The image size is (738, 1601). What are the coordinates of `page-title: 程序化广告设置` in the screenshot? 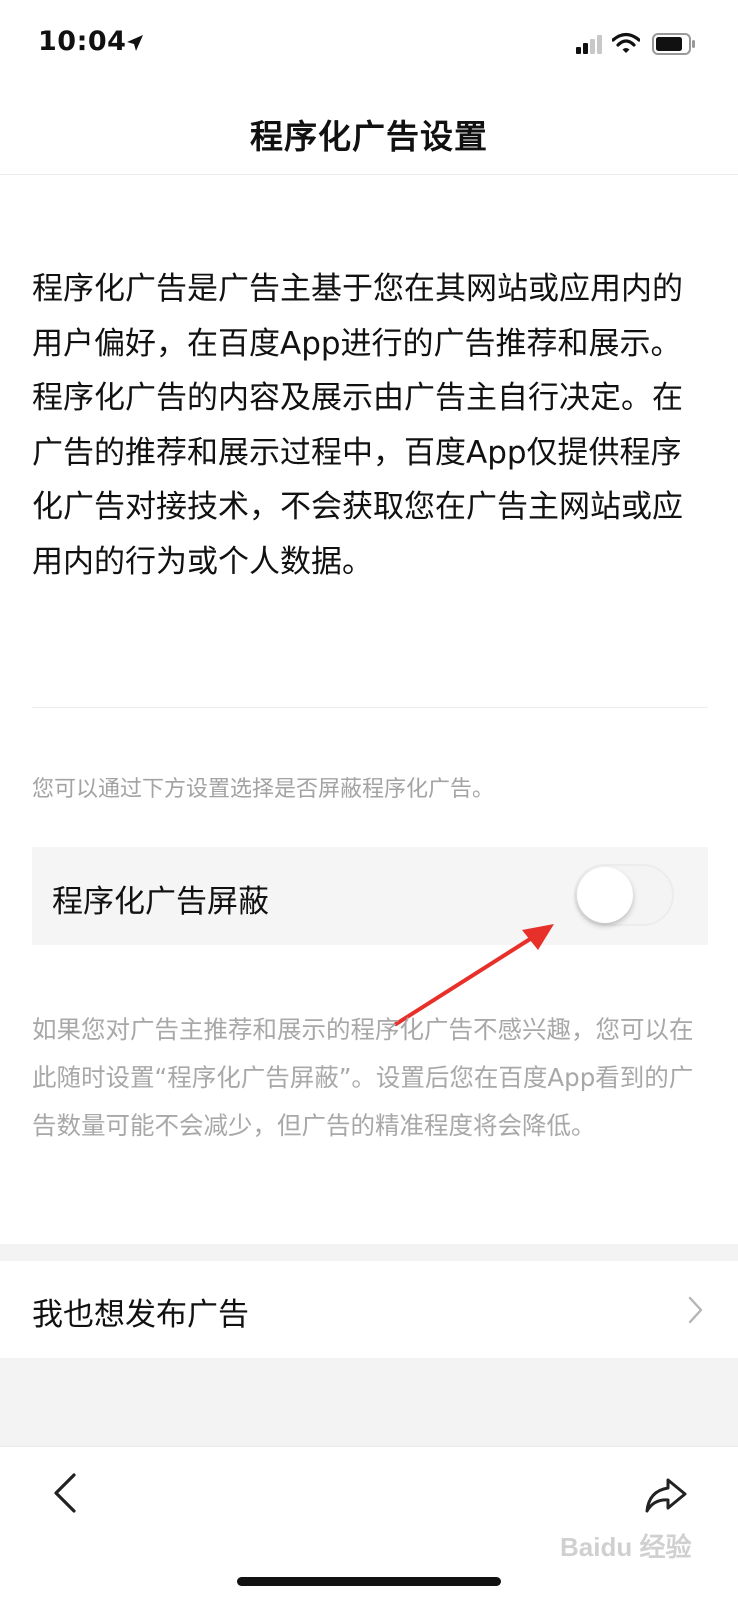 It's located at (369, 136).